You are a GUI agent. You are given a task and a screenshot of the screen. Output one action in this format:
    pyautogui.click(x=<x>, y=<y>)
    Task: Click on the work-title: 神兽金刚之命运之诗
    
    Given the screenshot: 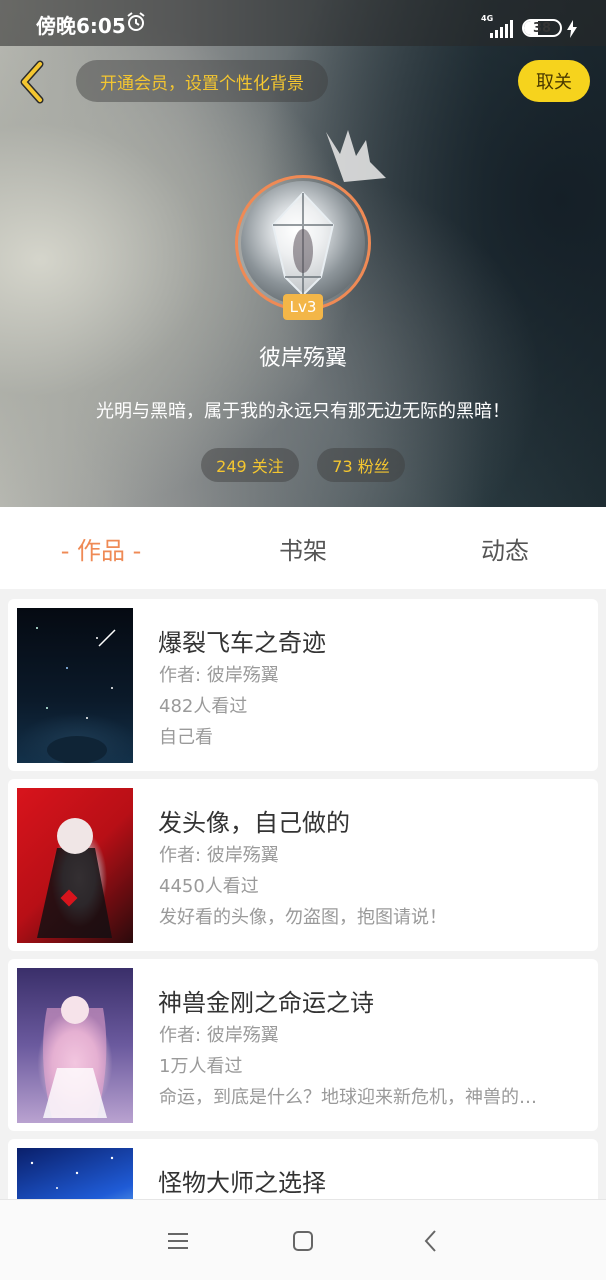 What is the action you would take?
    pyautogui.click(x=266, y=1003)
    